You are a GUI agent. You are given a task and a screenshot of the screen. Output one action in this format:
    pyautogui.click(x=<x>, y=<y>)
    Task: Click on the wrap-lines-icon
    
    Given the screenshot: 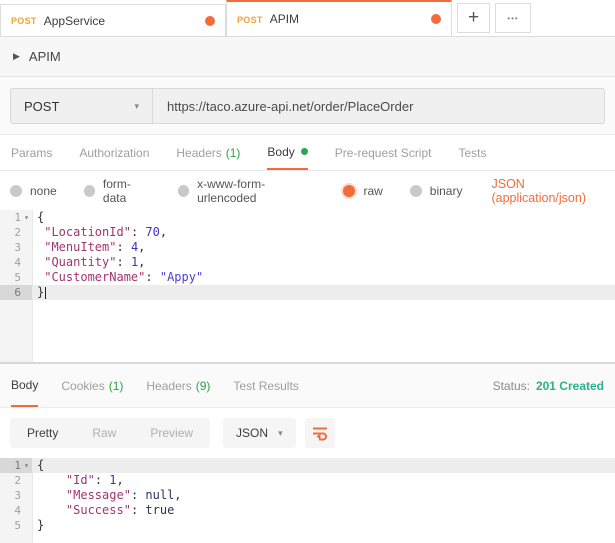 What is the action you would take?
    pyautogui.click(x=319, y=433)
    